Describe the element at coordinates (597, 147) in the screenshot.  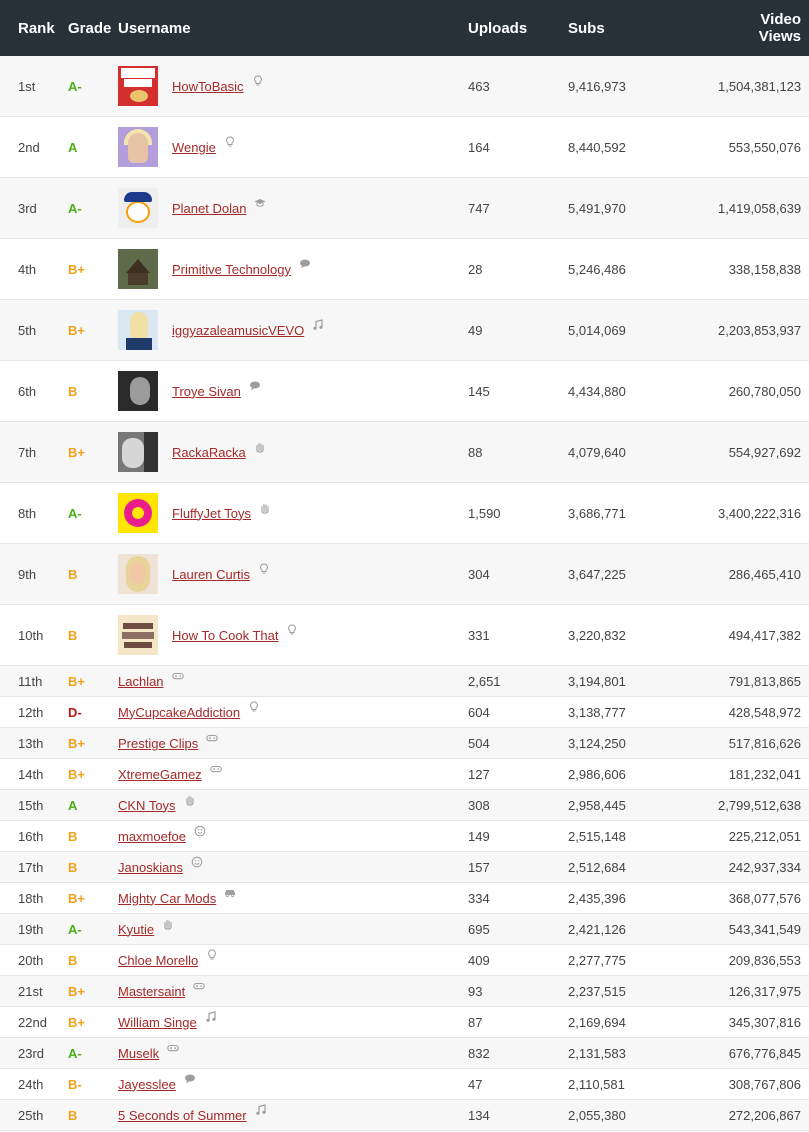
I see `subs-cell: 8,440,592` at that location.